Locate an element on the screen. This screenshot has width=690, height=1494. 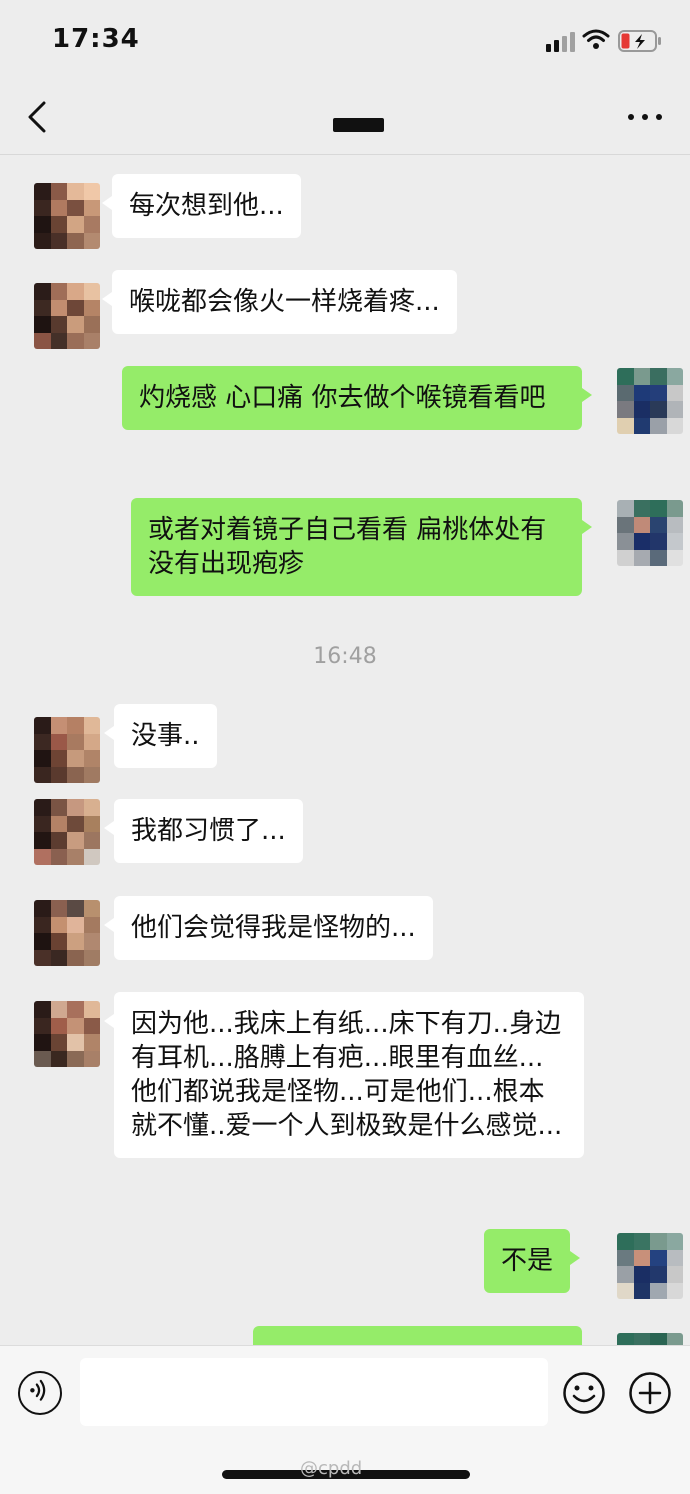
chevron-left-icon is located at coordinates (38, 117).